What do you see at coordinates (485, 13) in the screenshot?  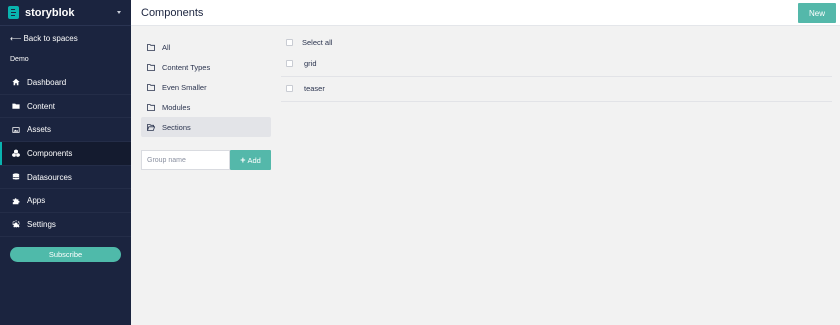 I see `top-bar: Components New` at bounding box center [485, 13].